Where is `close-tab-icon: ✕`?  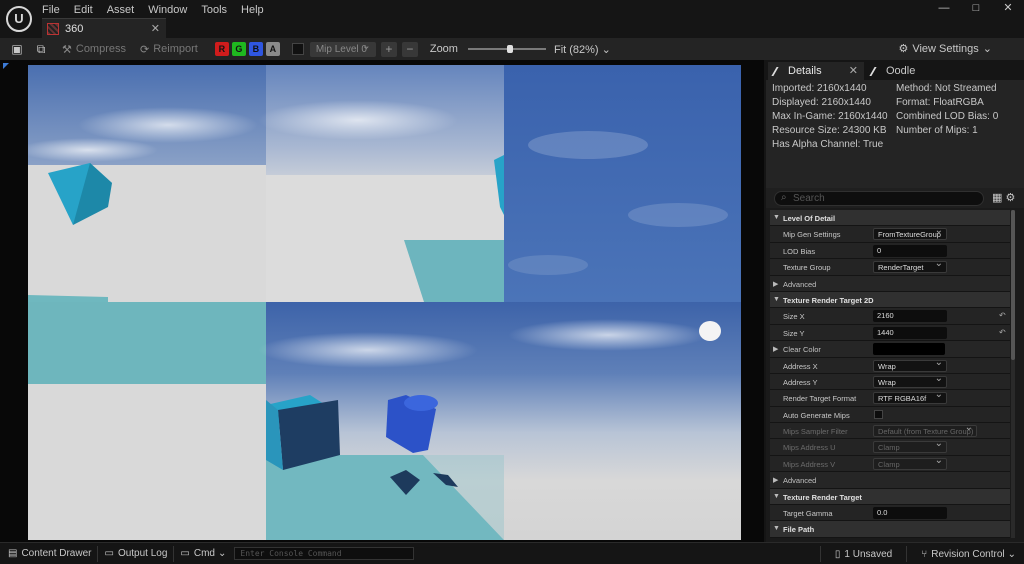 close-tab-icon: ✕ is located at coordinates (155, 28).